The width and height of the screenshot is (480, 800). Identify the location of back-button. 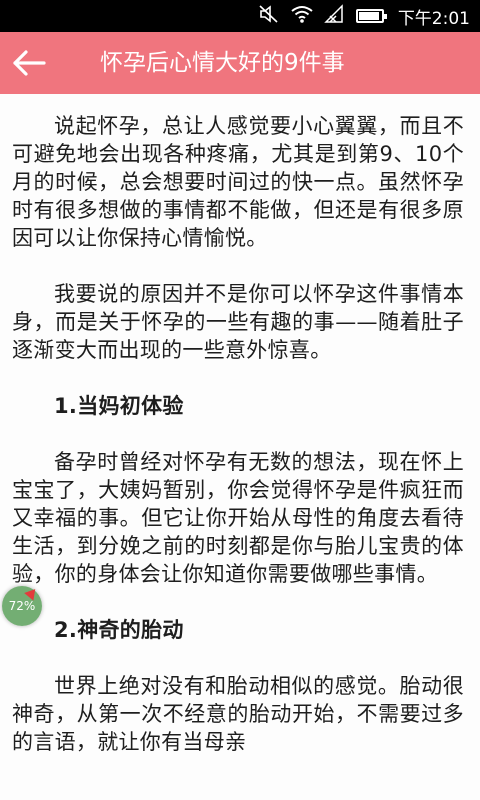
(29, 63).